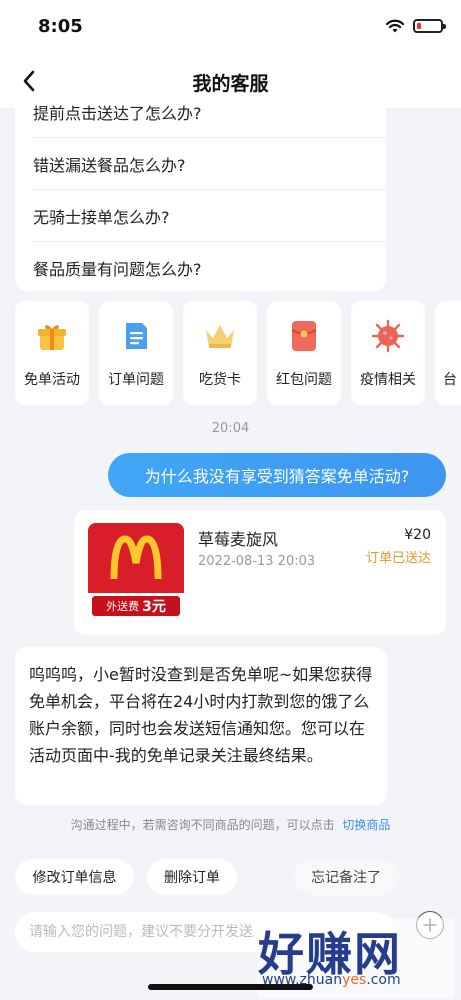 The width and height of the screenshot is (461, 1000). Describe the element at coordinates (230, 28) in the screenshot. I see `status-bar: 8:05` at that location.